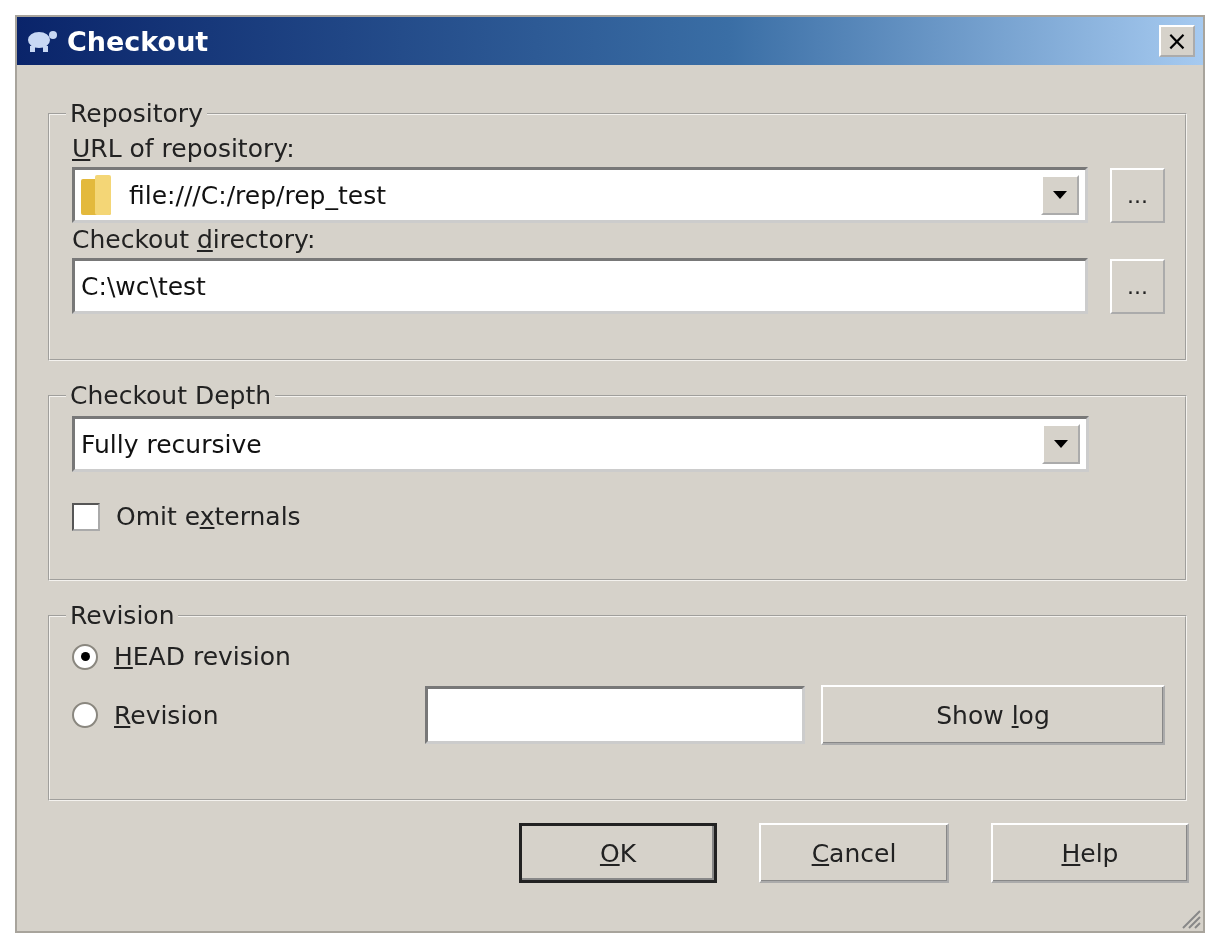 The width and height of the screenshot is (1219, 936). I want to click on group-title: Repository, so click(136, 113).